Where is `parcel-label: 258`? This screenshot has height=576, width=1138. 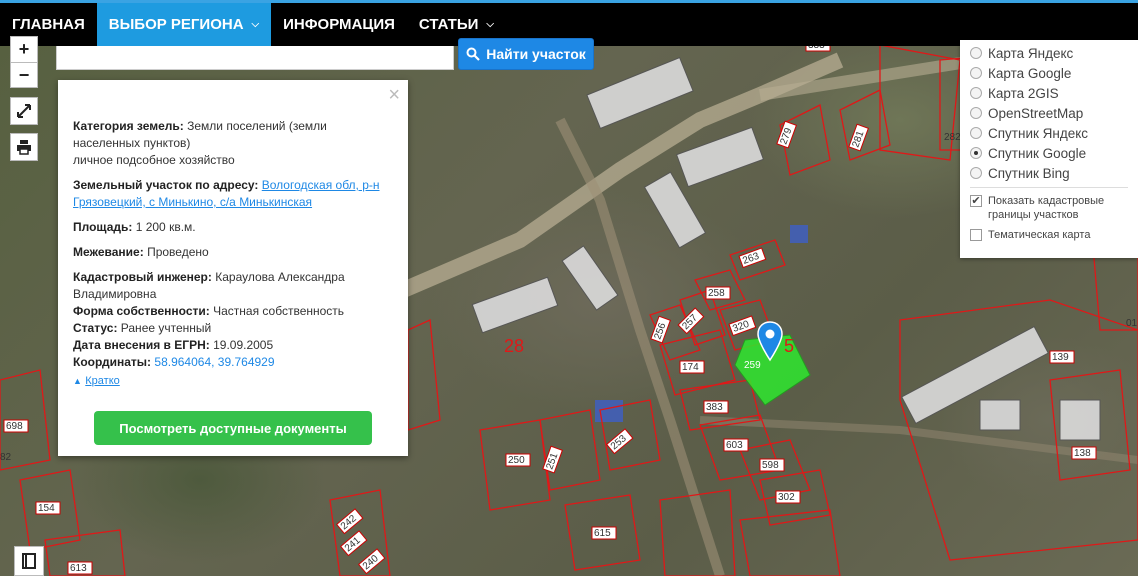
parcel-label: 258 is located at coordinates (716, 293).